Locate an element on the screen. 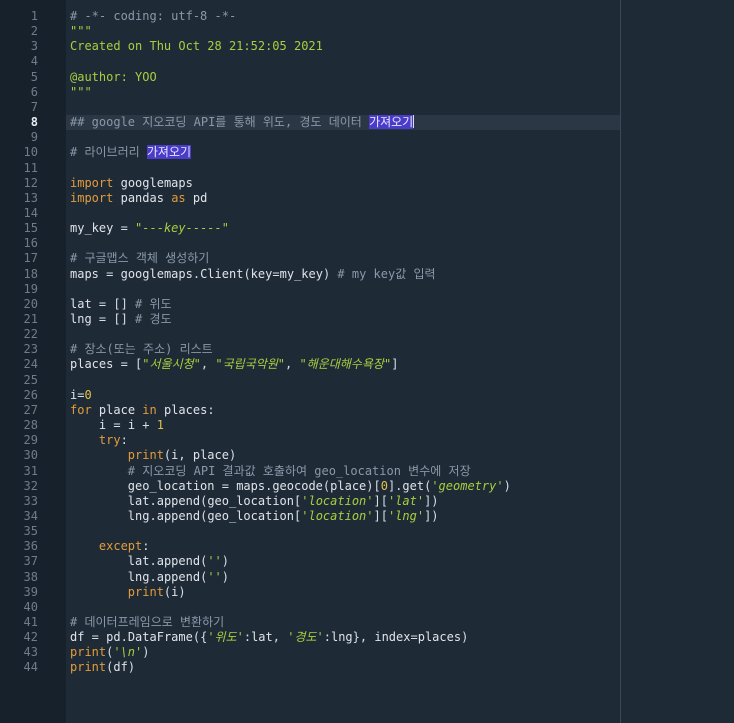  code-line: 23 # 장소(또는 주소) 리스트 is located at coordinates (367, 349).